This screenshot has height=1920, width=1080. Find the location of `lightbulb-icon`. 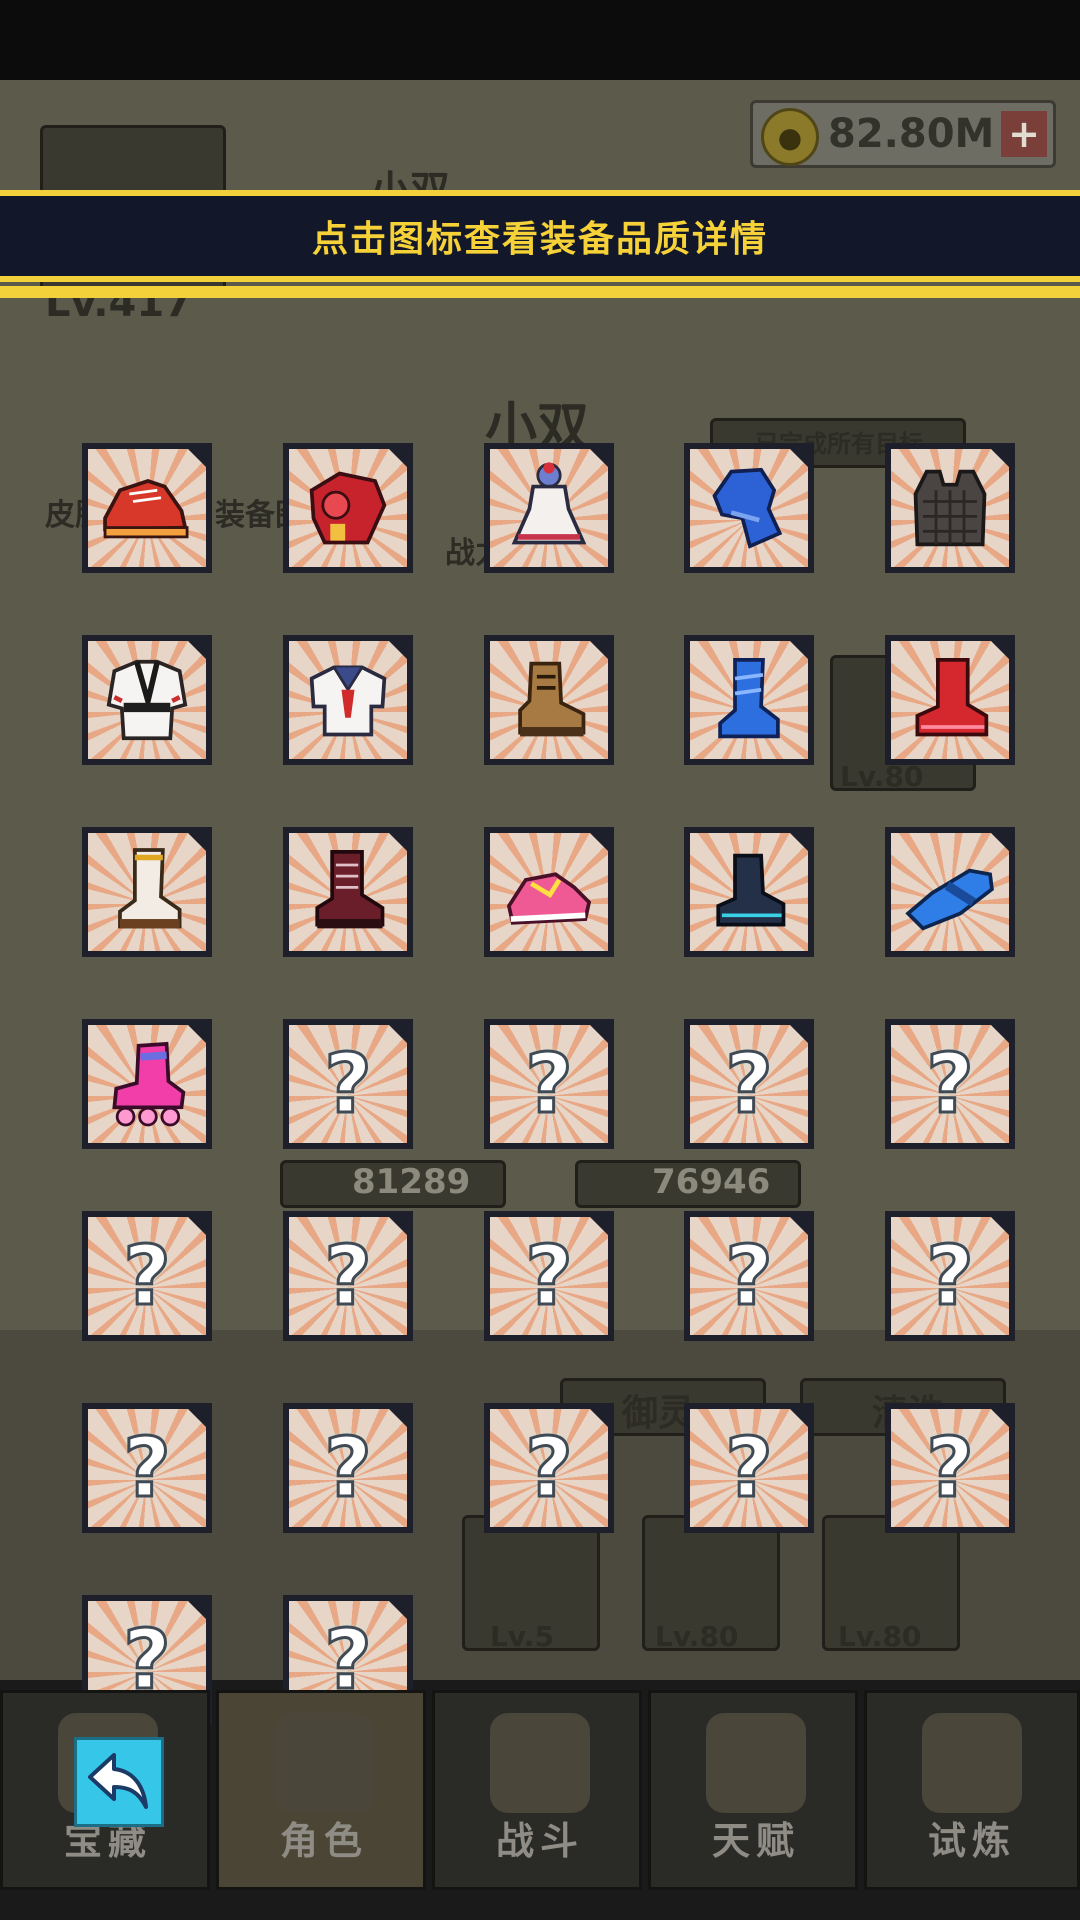

lightbulb-icon is located at coordinates (756, 1763).